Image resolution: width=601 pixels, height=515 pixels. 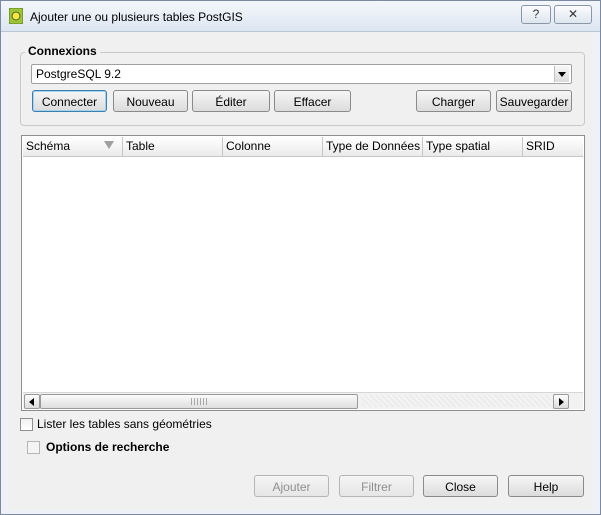 What do you see at coordinates (453, 101) in the screenshot?
I see `load-button: Charger` at bounding box center [453, 101].